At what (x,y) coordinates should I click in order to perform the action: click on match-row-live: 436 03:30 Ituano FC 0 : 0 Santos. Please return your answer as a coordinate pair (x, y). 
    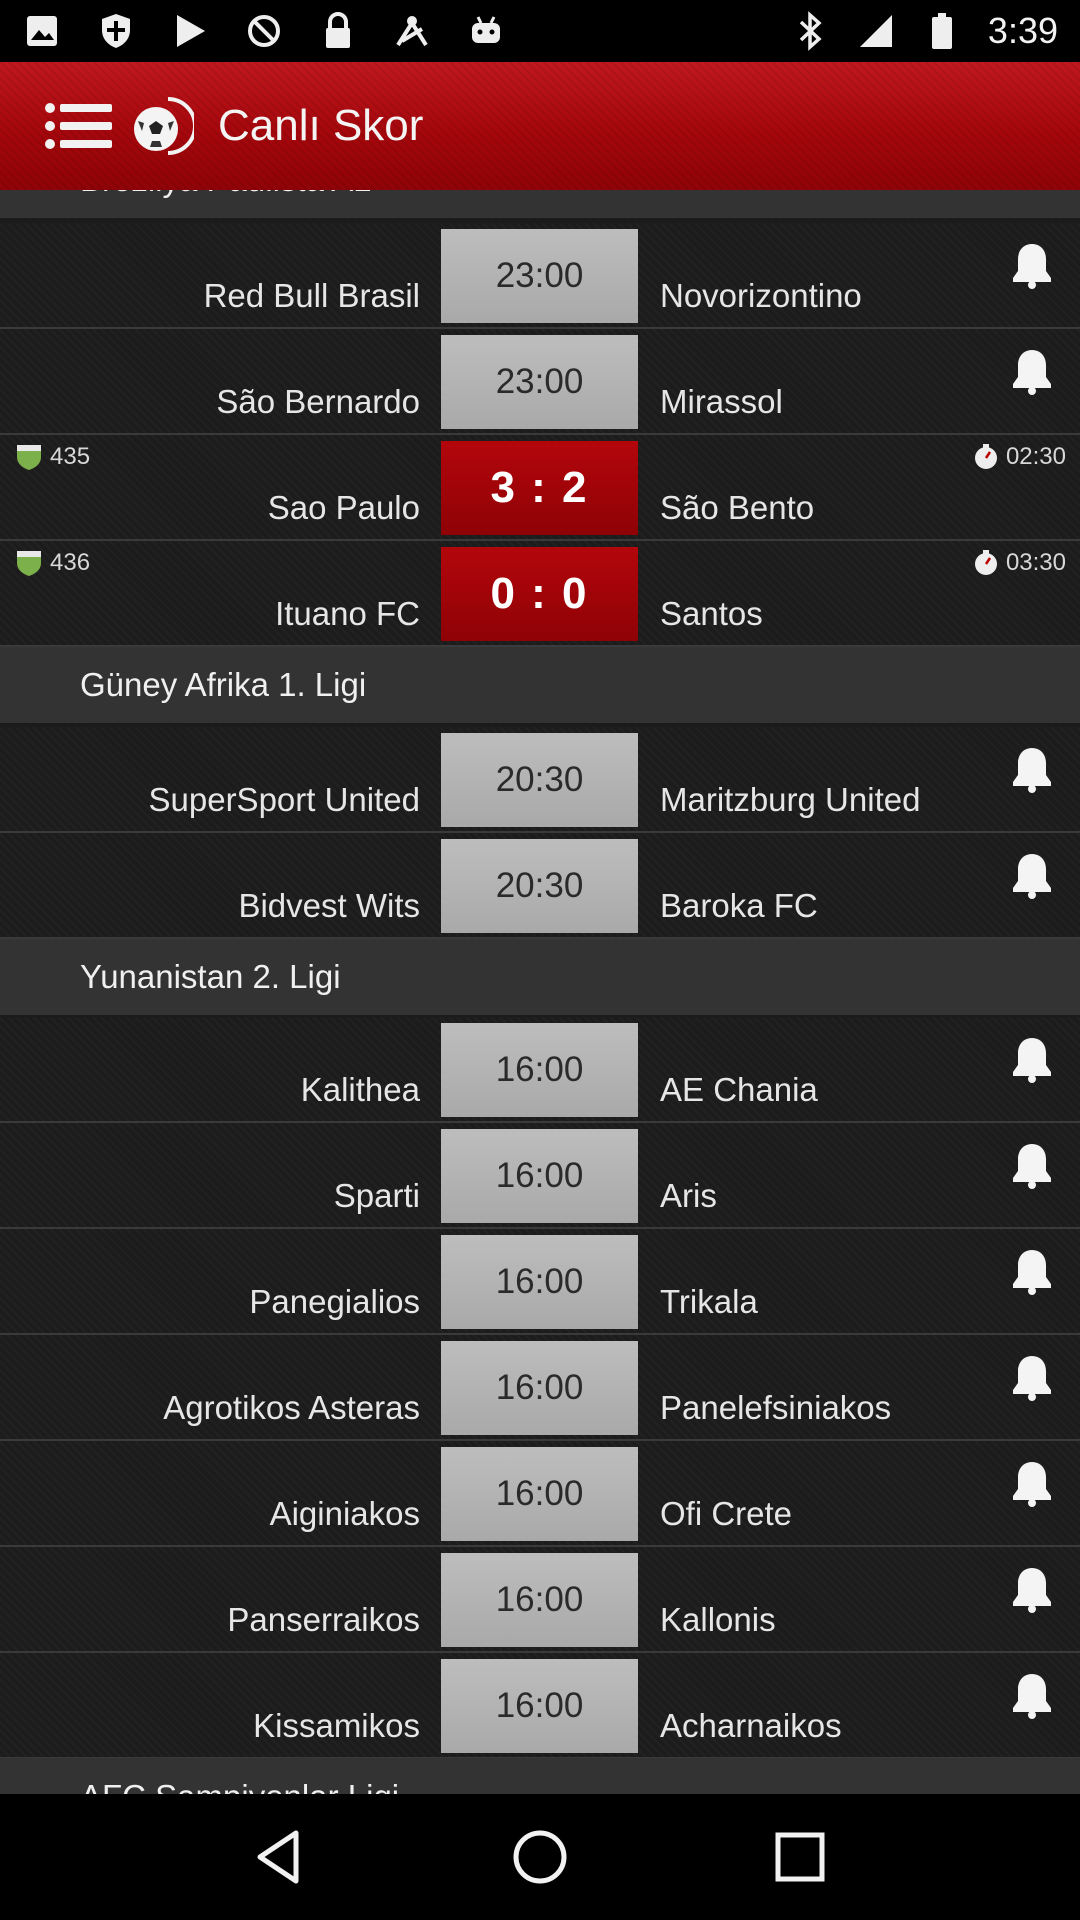
    Looking at the image, I should click on (540, 594).